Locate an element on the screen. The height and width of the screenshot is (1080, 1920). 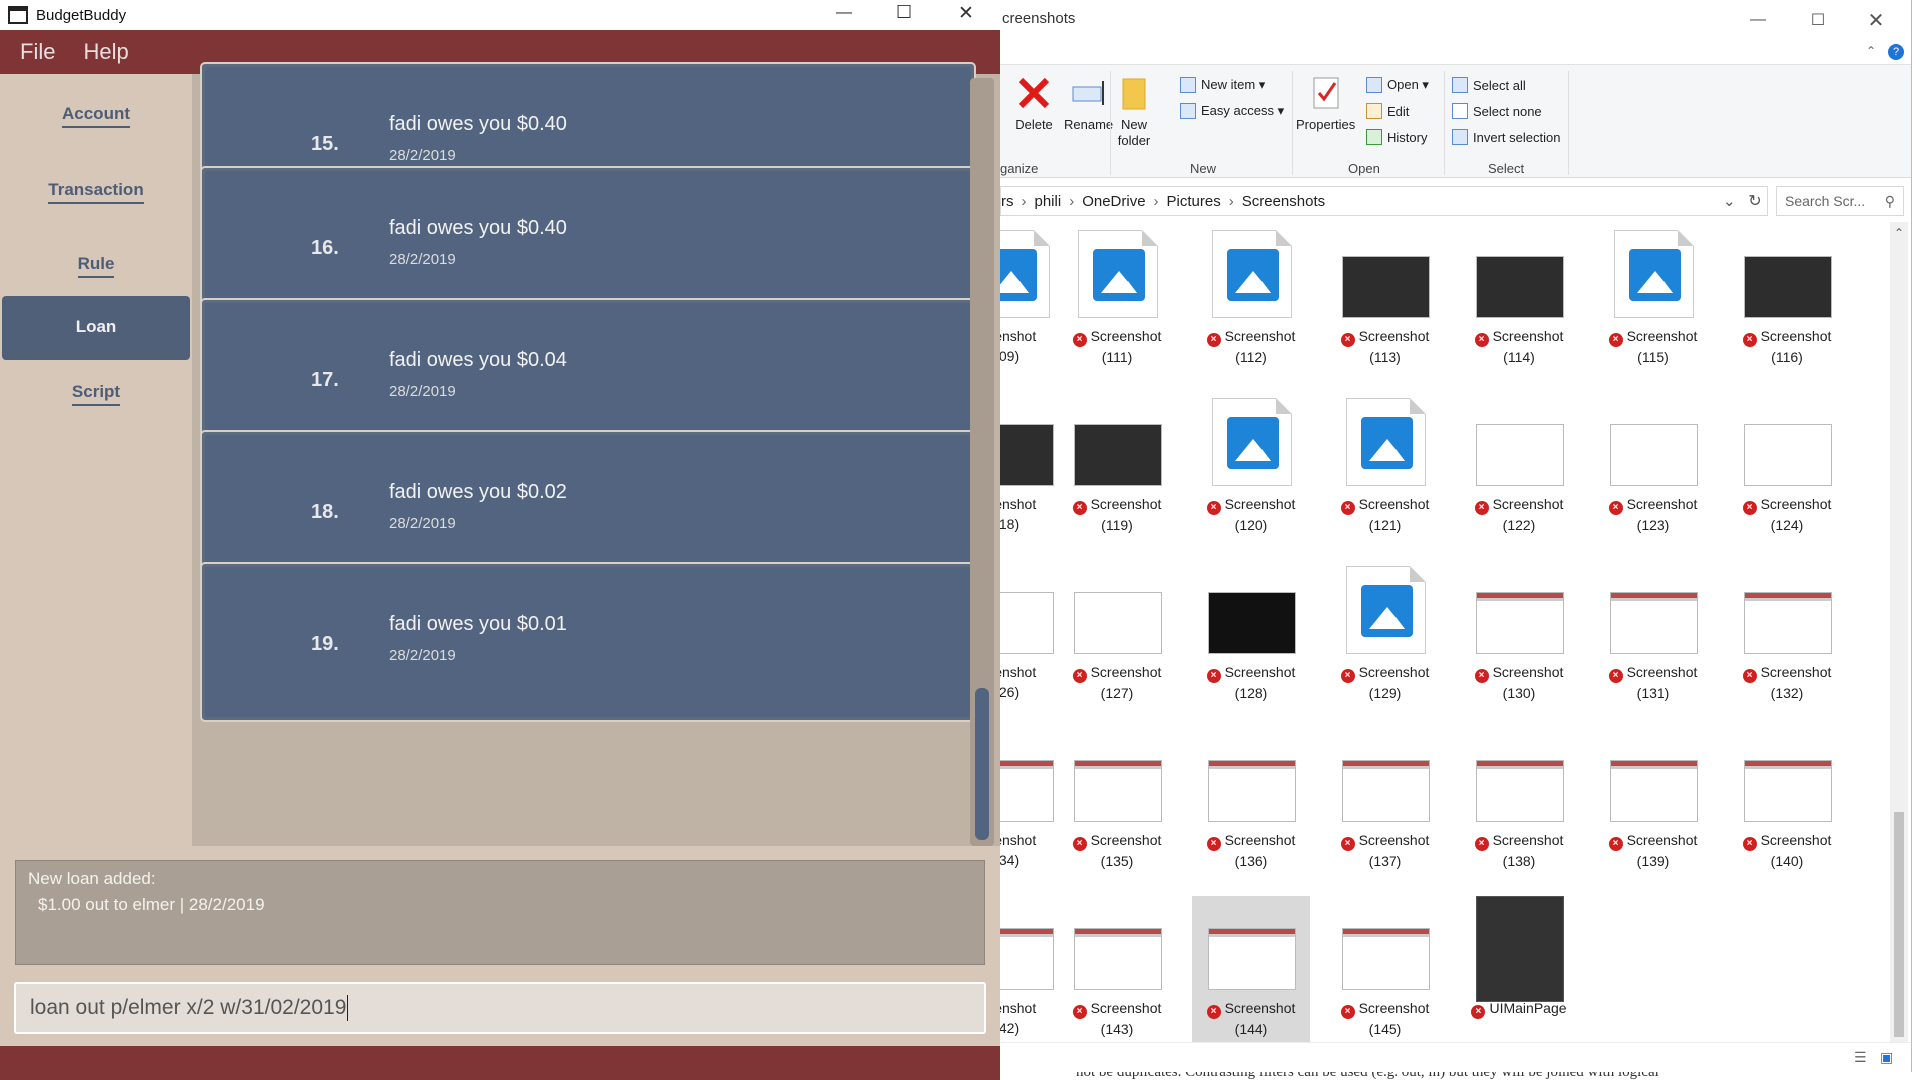
file-tile: × Screenshot (143) is located at coordinates (1117, 976).